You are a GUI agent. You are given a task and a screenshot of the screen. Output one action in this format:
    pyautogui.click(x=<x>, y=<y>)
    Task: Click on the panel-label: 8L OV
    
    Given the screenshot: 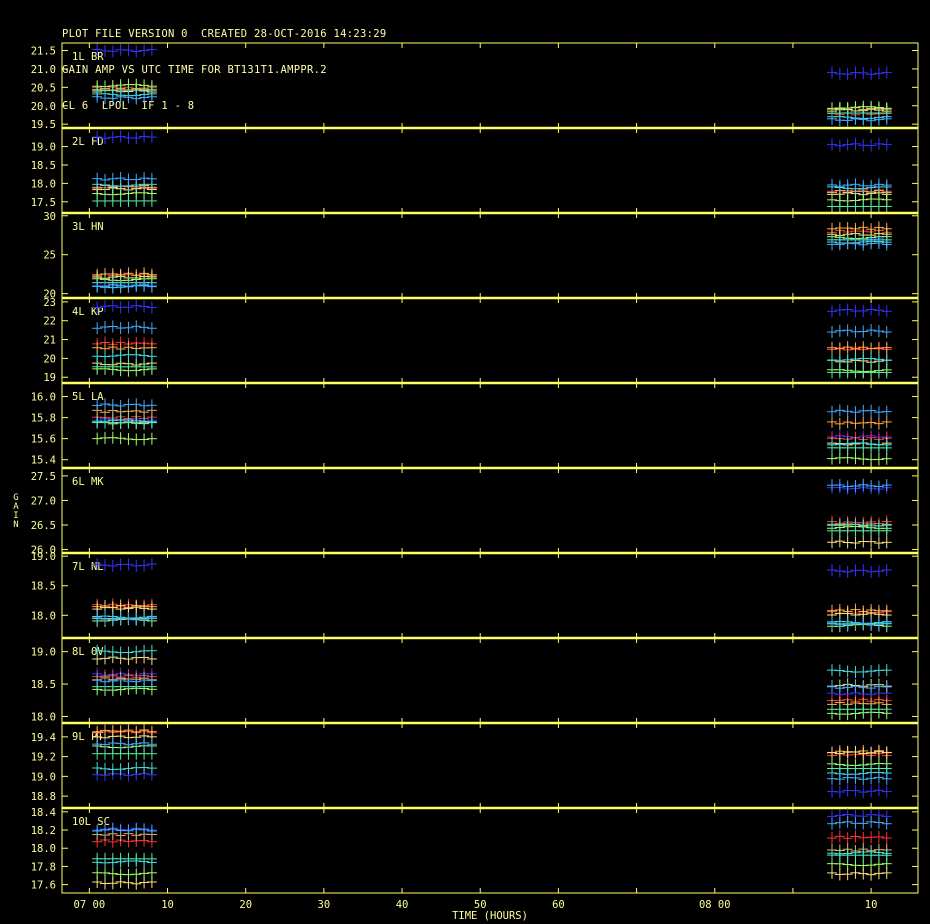 What is the action you would take?
    pyautogui.click(x=88, y=652)
    